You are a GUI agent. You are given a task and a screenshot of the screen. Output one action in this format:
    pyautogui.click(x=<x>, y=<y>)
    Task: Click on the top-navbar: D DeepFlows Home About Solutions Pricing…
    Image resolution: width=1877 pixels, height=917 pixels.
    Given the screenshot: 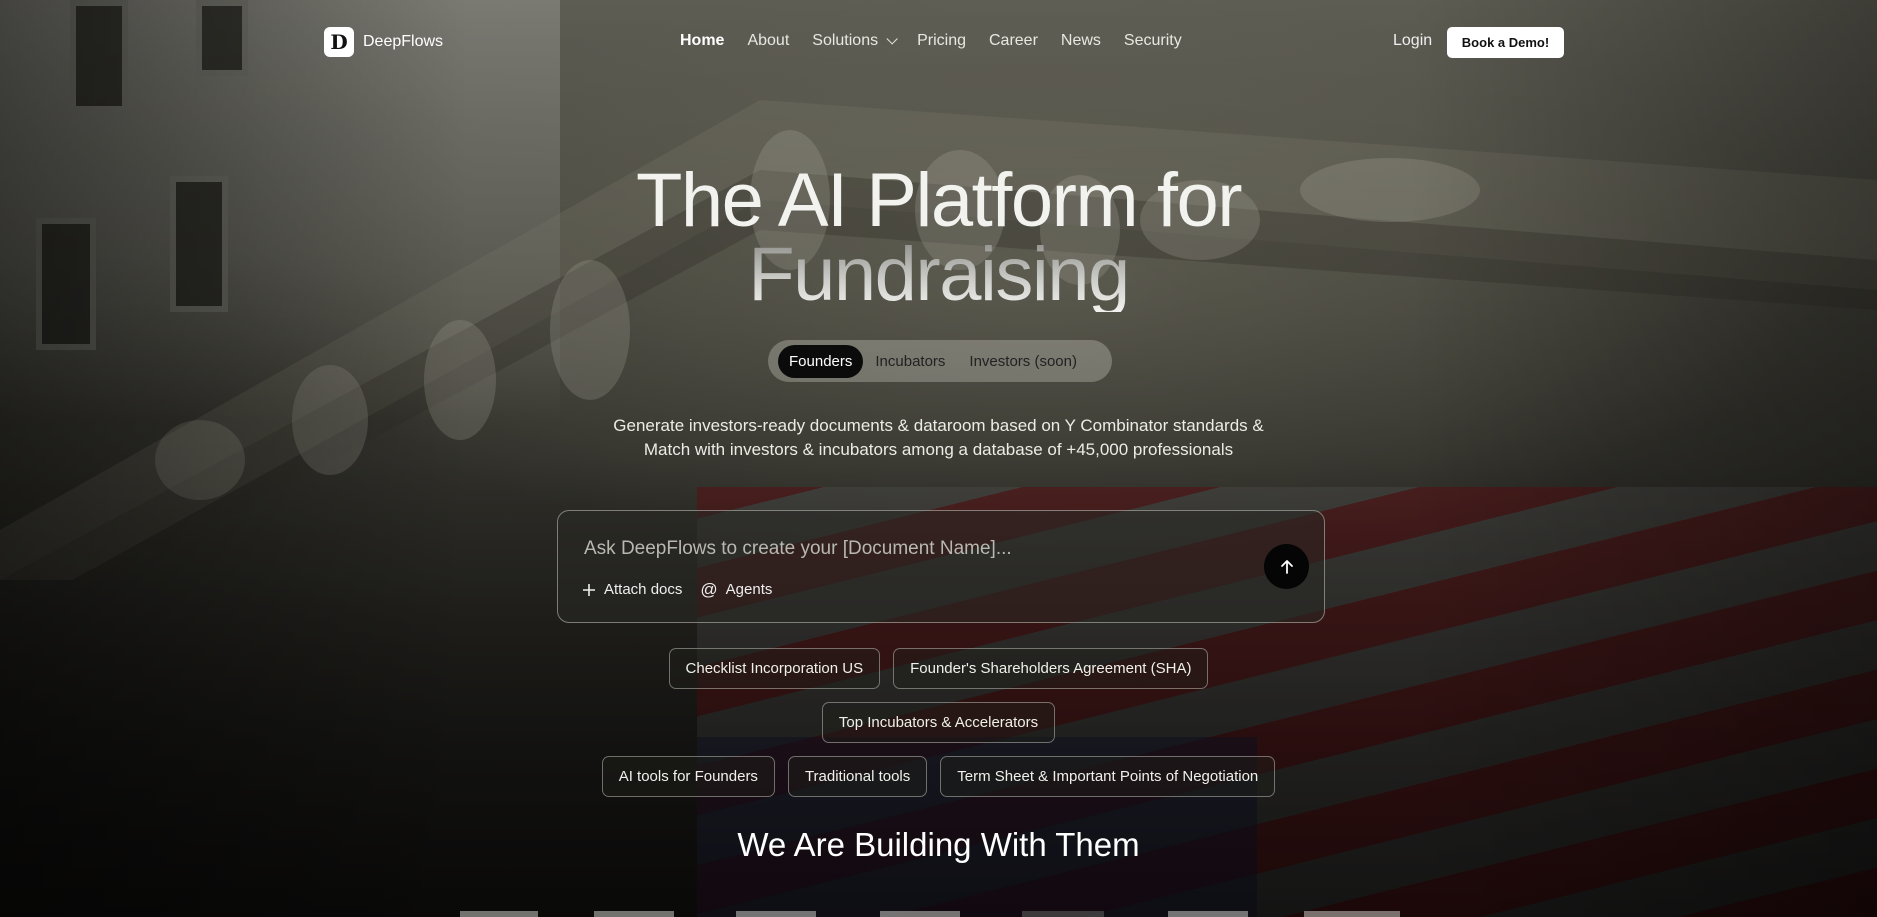 What is the action you would take?
    pyautogui.click(x=938, y=42)
    